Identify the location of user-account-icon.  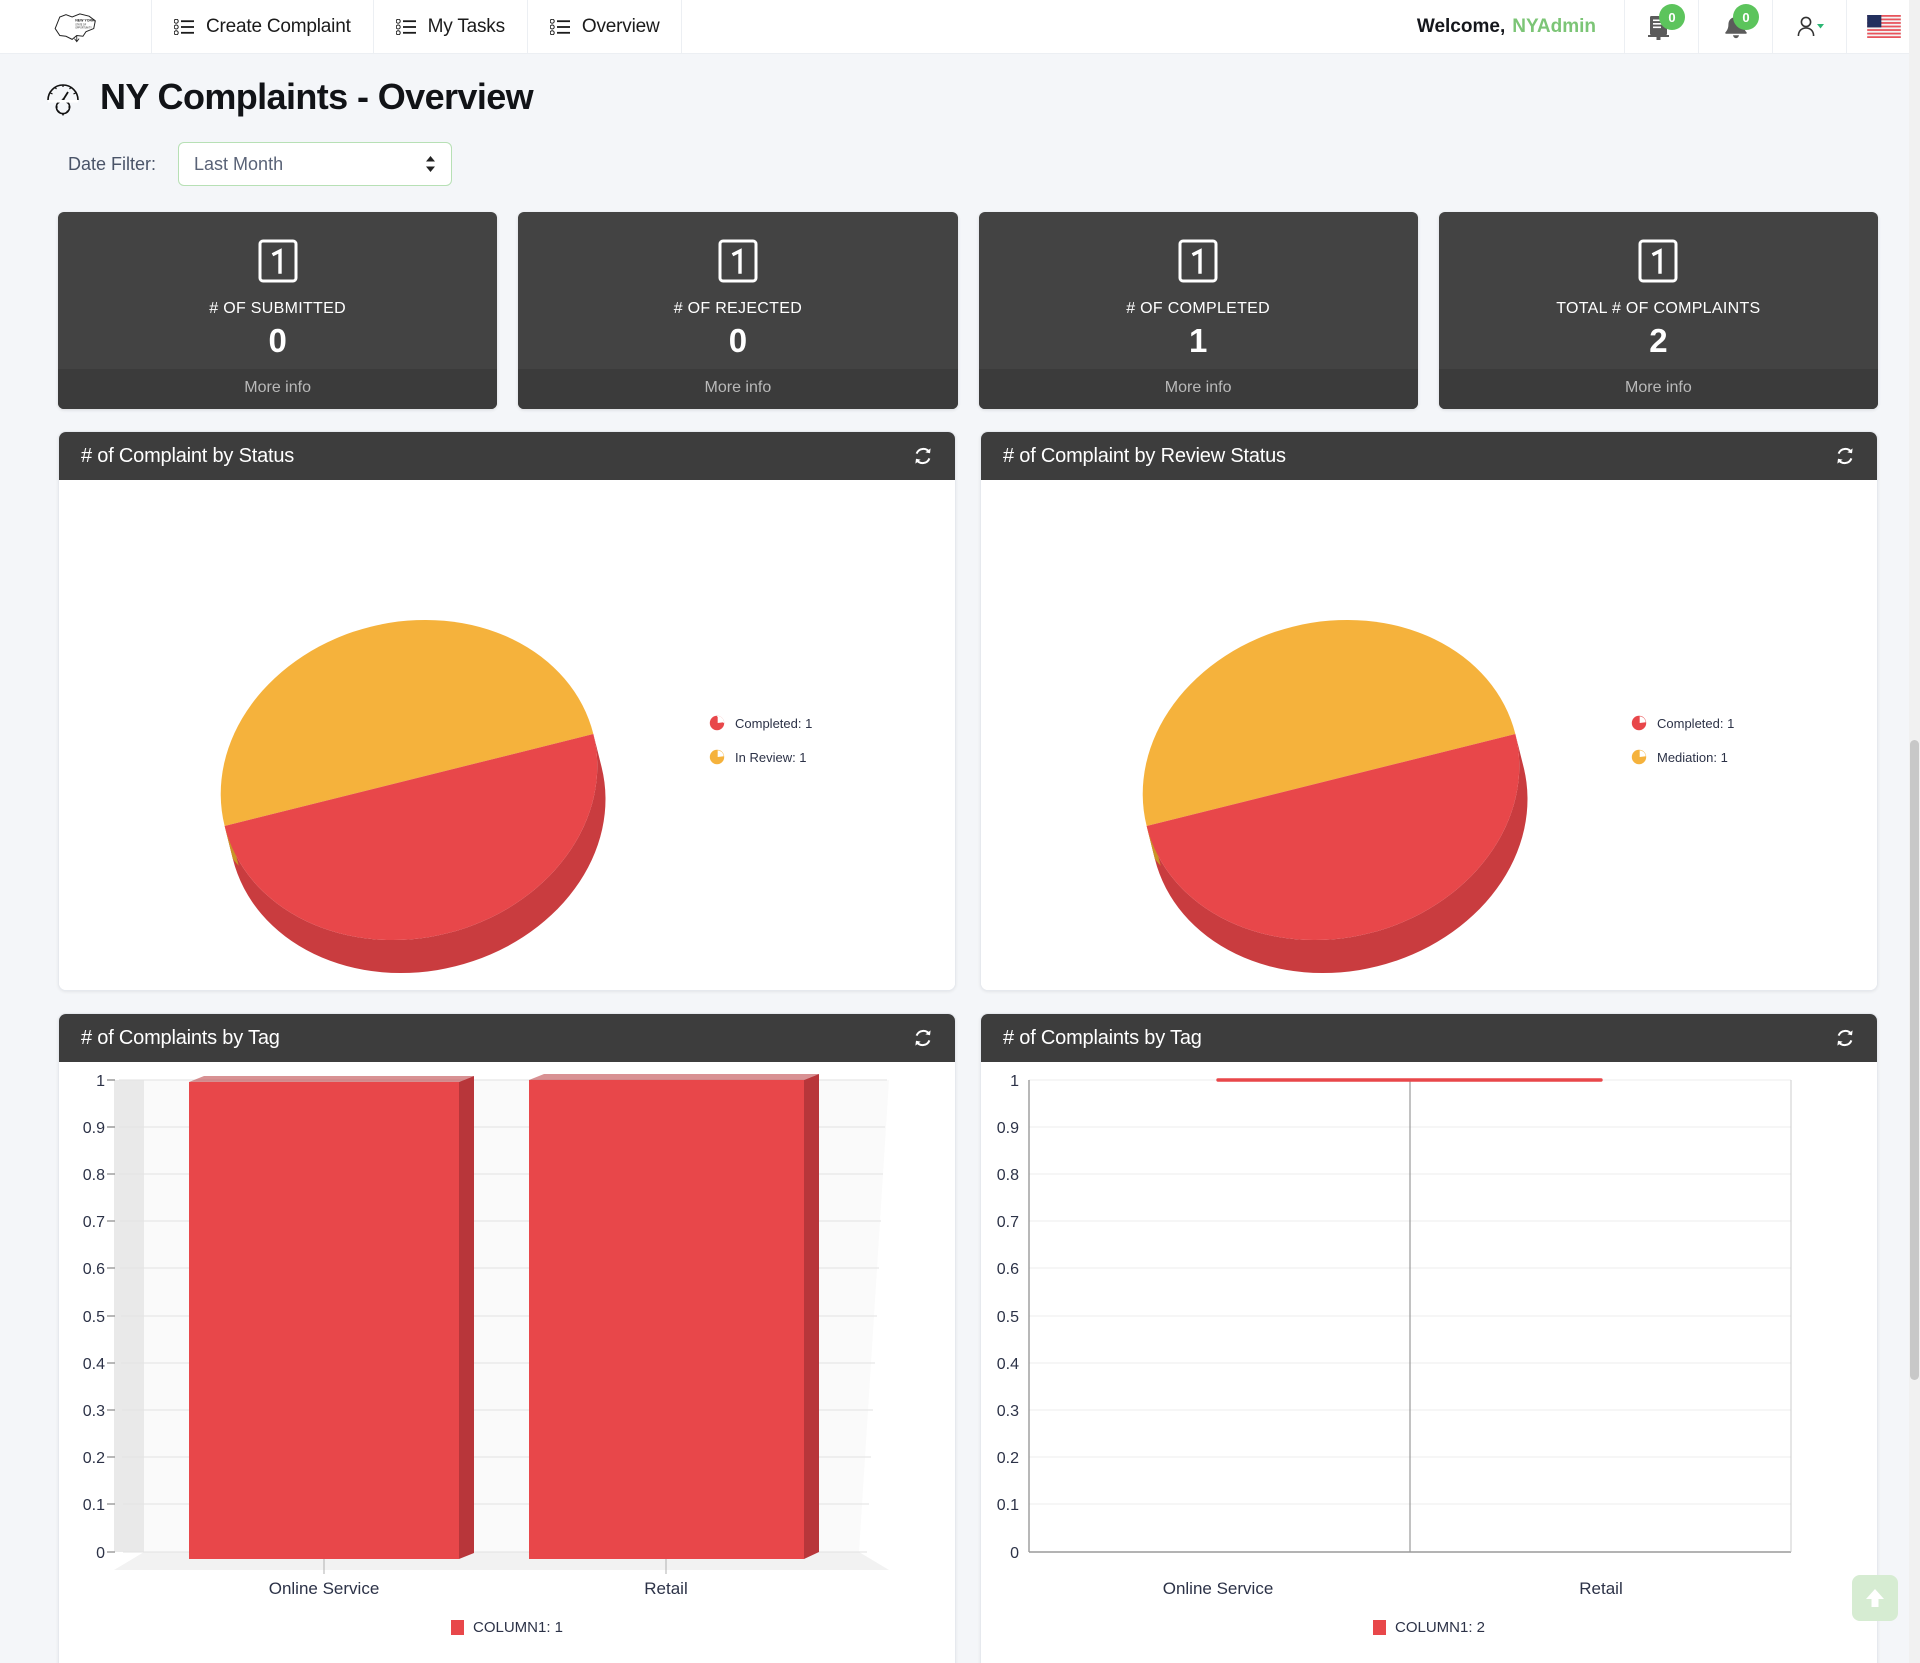
(1810, 26).